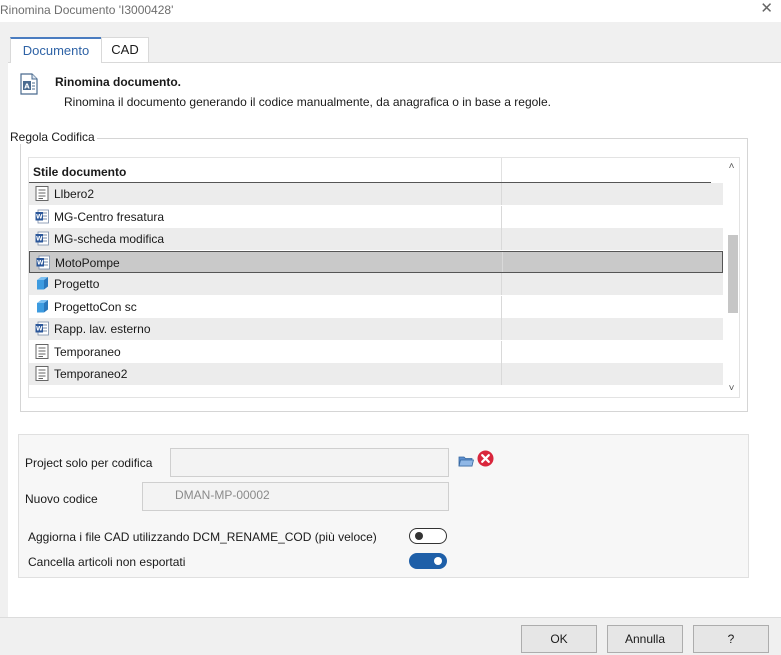 The width and height of the screenshot is (781, 655). Describe the element at coordinates (309, 462) in the screenshot. I see `project-input` at that location.